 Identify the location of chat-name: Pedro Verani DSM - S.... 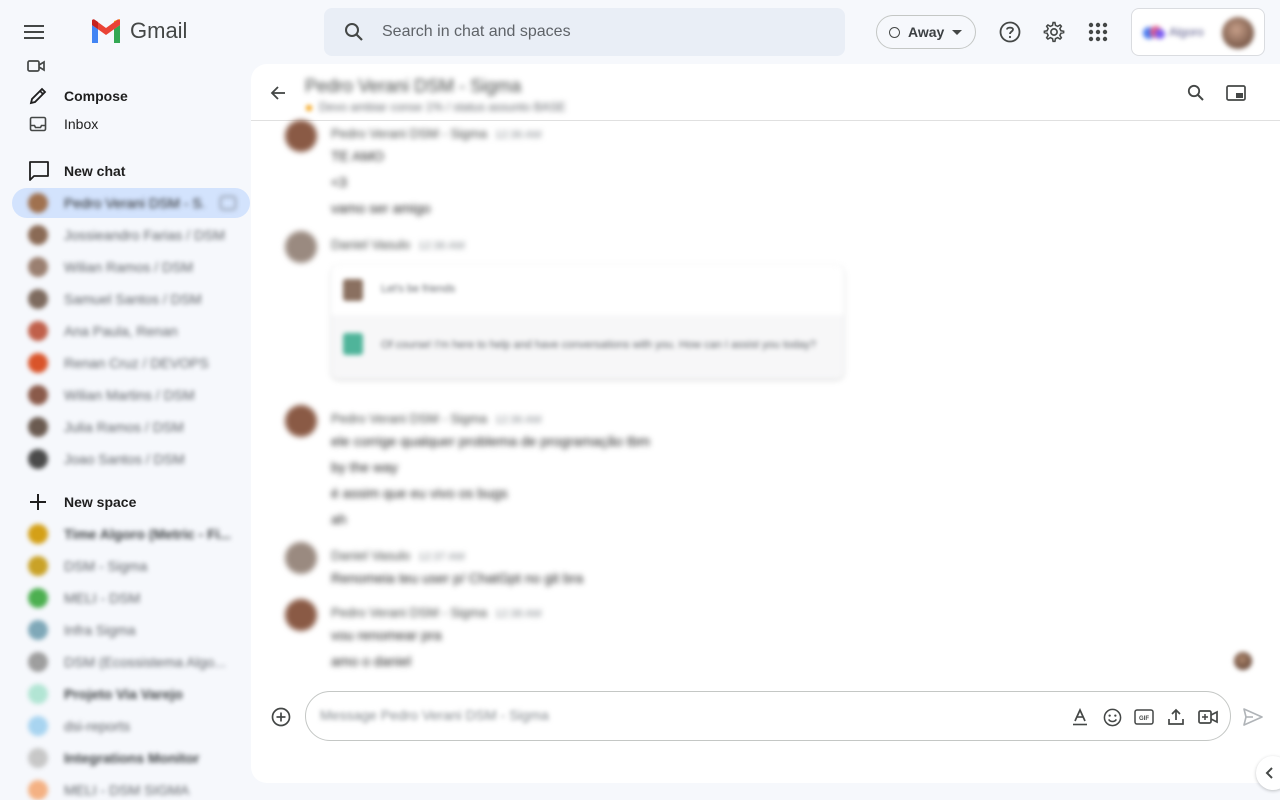
(134, 203).